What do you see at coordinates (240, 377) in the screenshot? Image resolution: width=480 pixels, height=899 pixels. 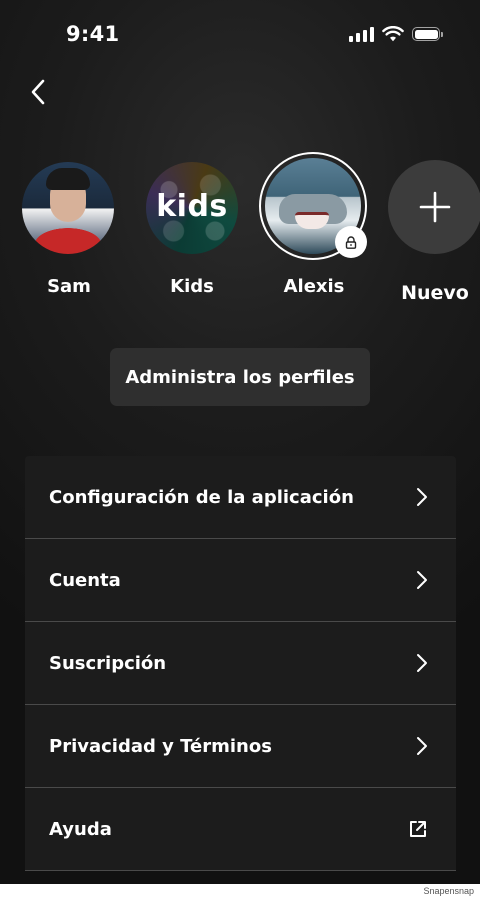 I see `manage-profiles-button: Administra los perfiles` at bounding box center [240, 377].